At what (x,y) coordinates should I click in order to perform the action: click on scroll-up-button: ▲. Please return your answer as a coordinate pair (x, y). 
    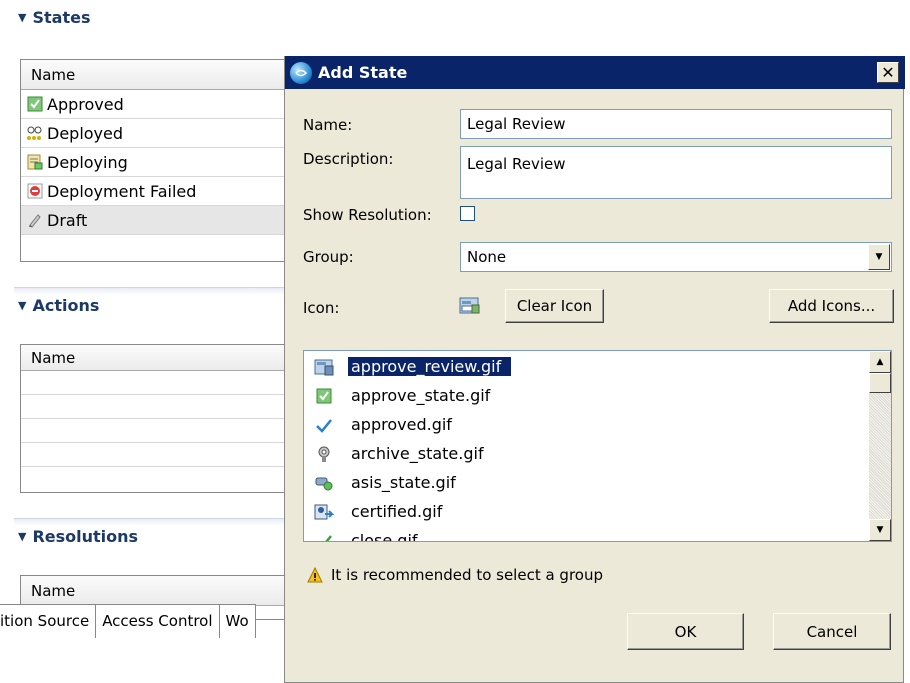
    Looking at the image, I should click on (880, 362).